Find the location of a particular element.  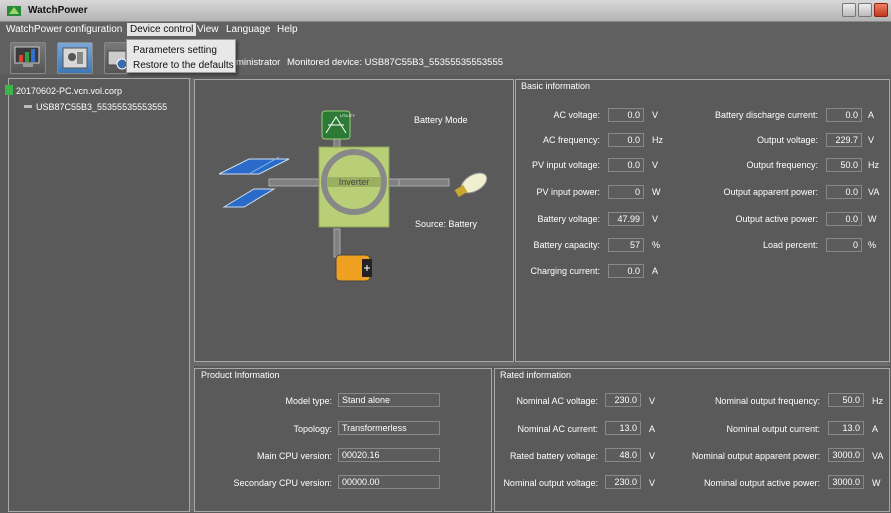

output-active-power-value: 0.0 is located at coordinates (844, 219).